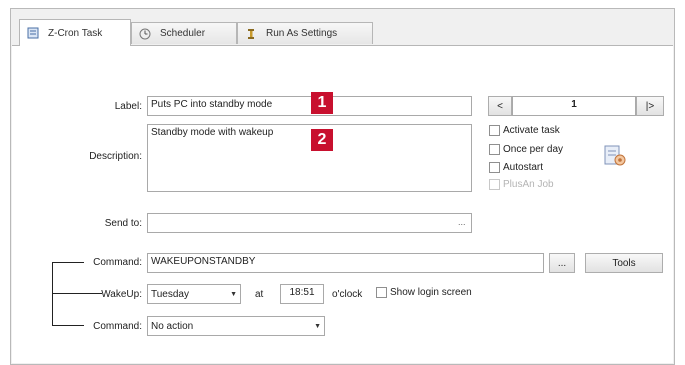  What do you see at coordinates (128, 106) in the screenshot?
I see `label-caption: Label:` at bounding box center [128, 106].